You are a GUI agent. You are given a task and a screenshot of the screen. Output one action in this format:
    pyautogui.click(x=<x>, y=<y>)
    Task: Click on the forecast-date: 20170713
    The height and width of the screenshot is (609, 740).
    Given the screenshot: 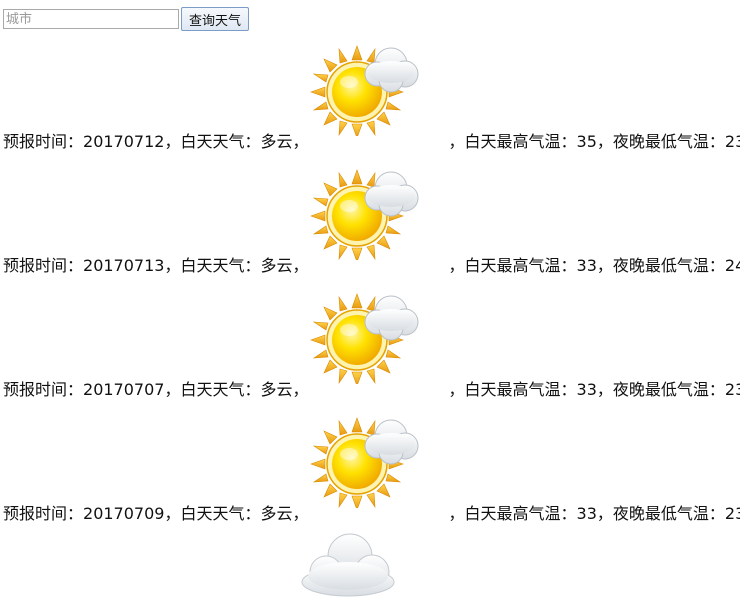 What is the action you would take?
    pyautogui.click(x=124, y=265)
    